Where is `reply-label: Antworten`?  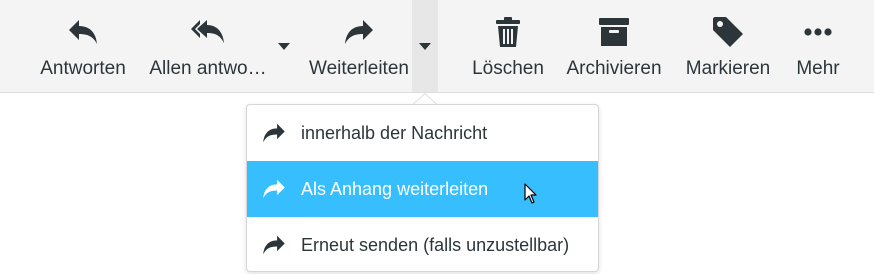
reply-label: Antworten is located at coordinates (83, 68).